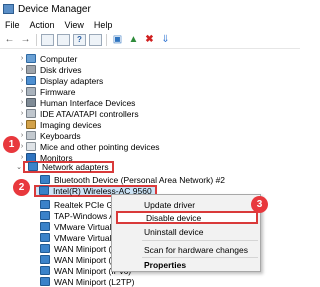  Describe the element at coordinates (72, 80) in the screenshot. I see `tree-item-label: Display adapters` at that location.